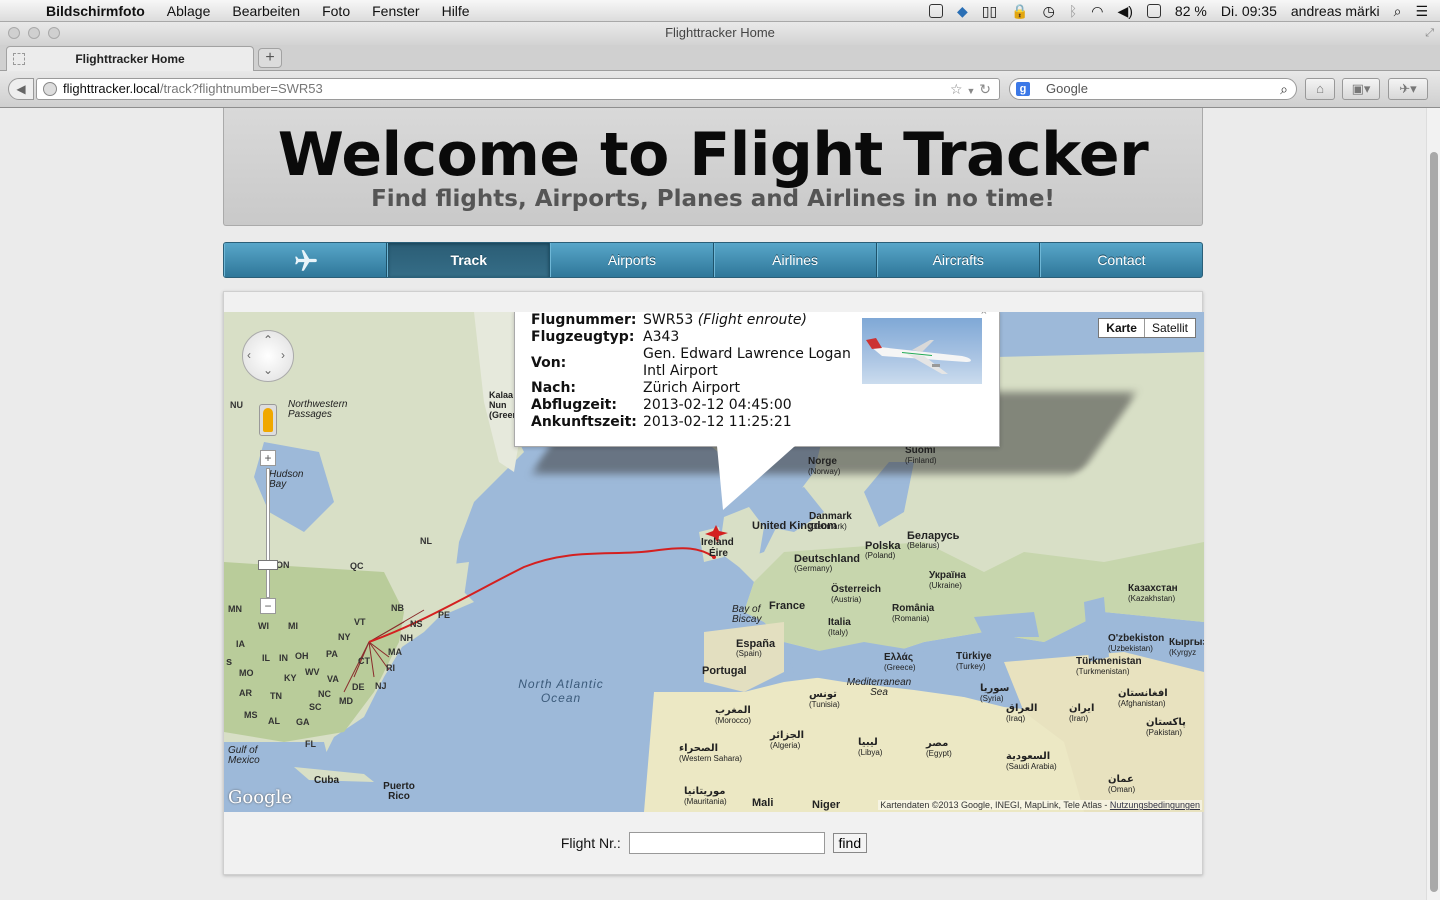 The image size is (1440, 900). What do you see at coordinates (336, 11) in the screenshot?
I see `menu-foto: Foto` at bounding box center [336, 11].